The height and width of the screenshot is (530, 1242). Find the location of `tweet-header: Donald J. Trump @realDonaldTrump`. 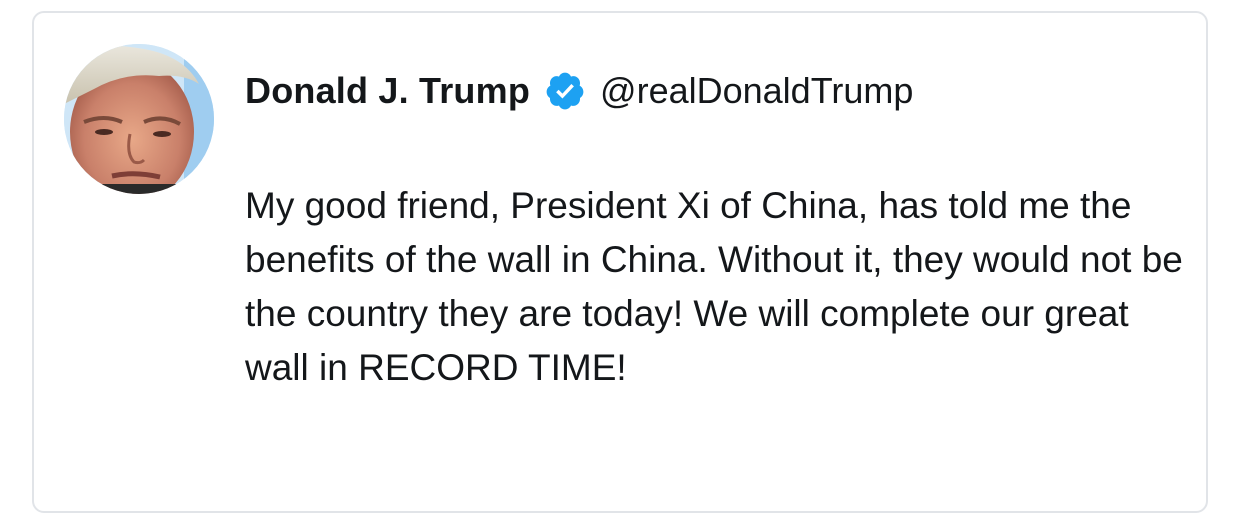

tweet-header: Donald J. Trump @realDonaldTrump is located at coordinates (579, 91).